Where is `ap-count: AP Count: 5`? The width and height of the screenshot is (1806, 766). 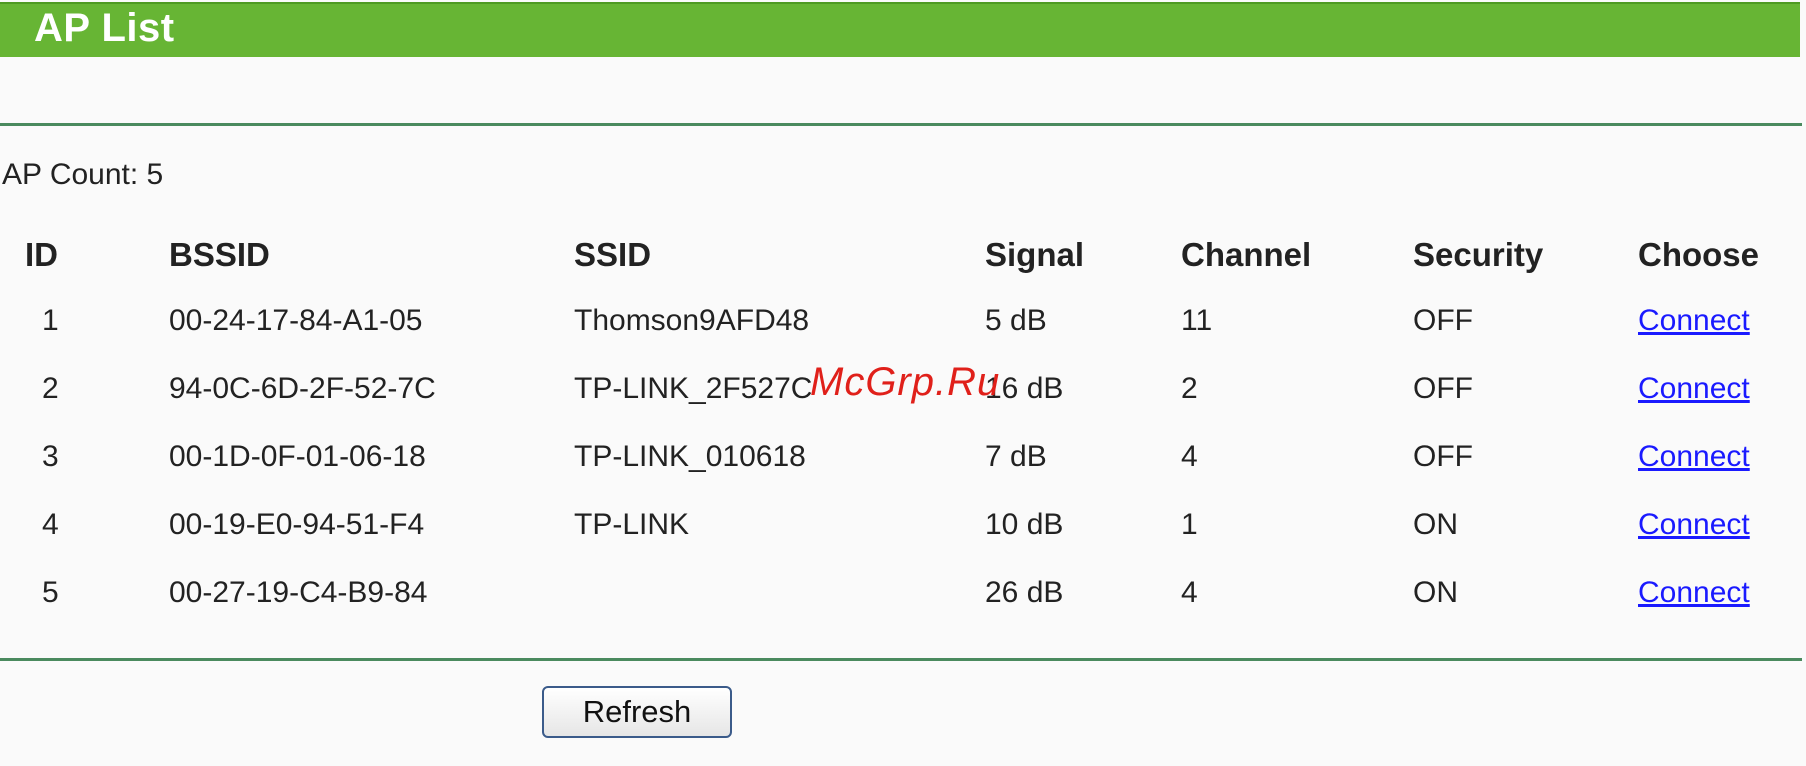
ap-count: AP Count: 5 is located at coordinates (83, 174).